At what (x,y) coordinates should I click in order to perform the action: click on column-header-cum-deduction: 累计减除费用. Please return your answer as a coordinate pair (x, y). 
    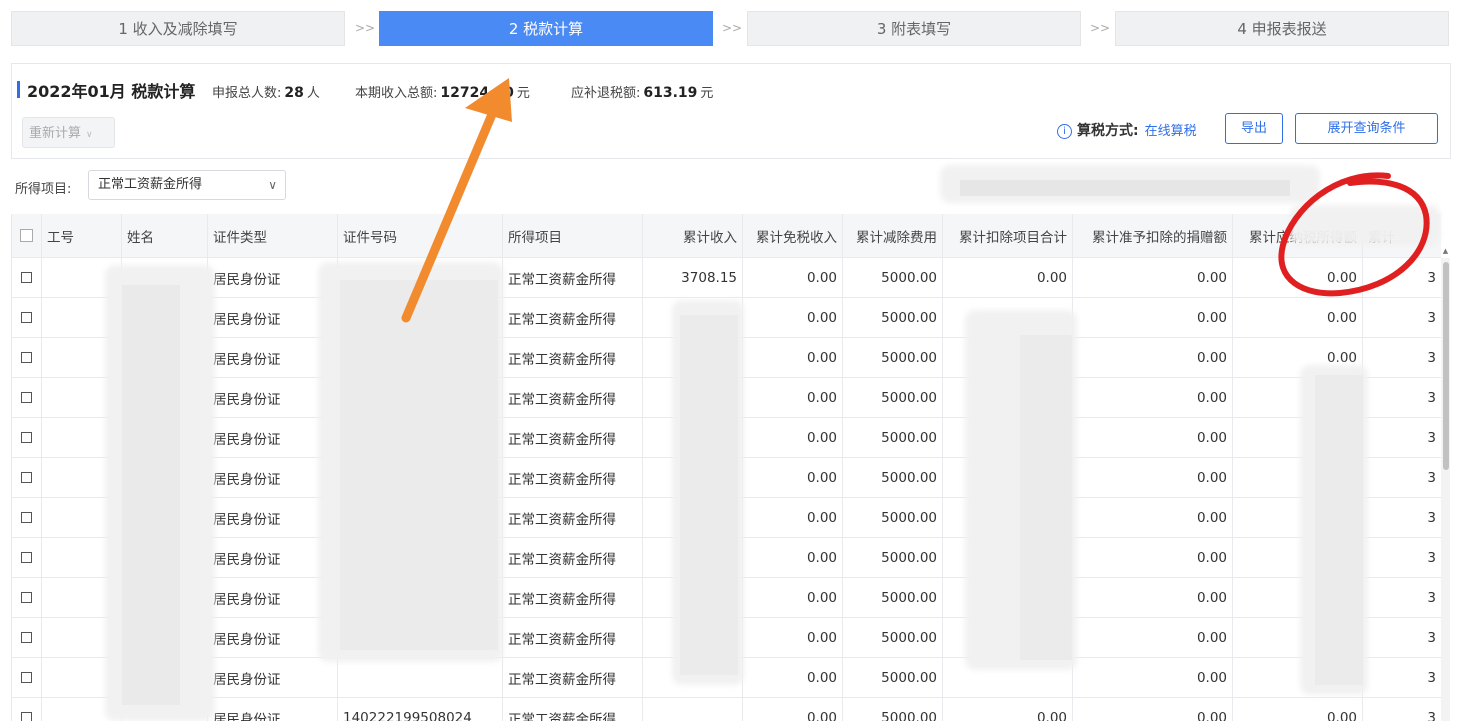
    Looking at the image, I should click on (893, 235).